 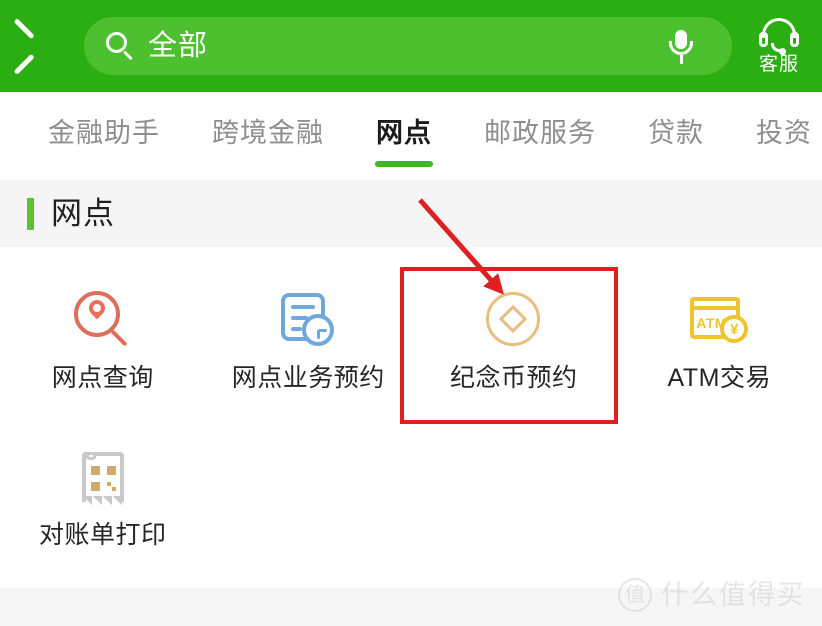 I want to click on tab-investment: 投资, so click(x=776, y=136).